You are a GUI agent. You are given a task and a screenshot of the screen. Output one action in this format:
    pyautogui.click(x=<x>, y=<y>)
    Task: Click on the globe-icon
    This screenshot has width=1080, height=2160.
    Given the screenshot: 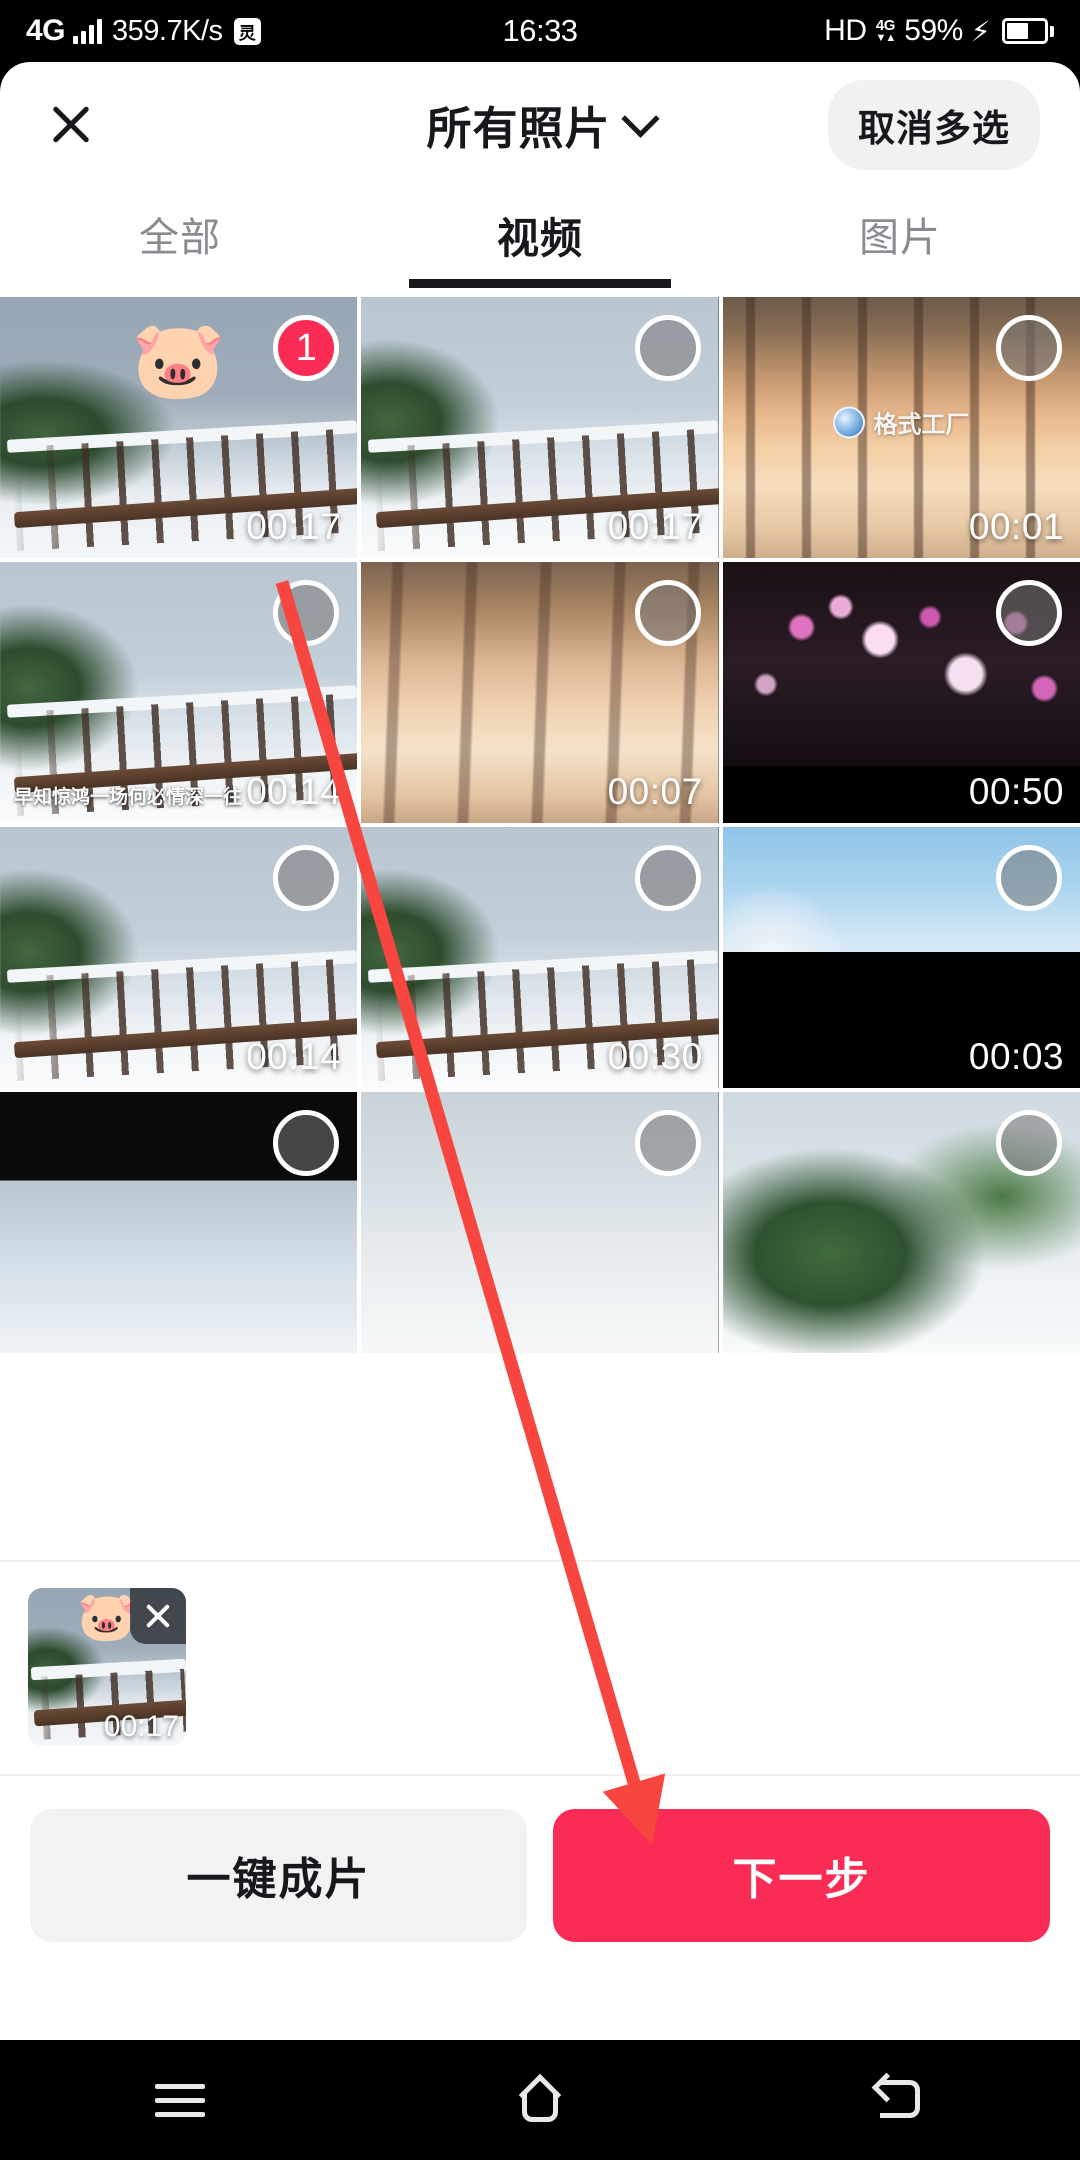 What is the action you would take?
    pyautogui.click(x=849, y=422)
    